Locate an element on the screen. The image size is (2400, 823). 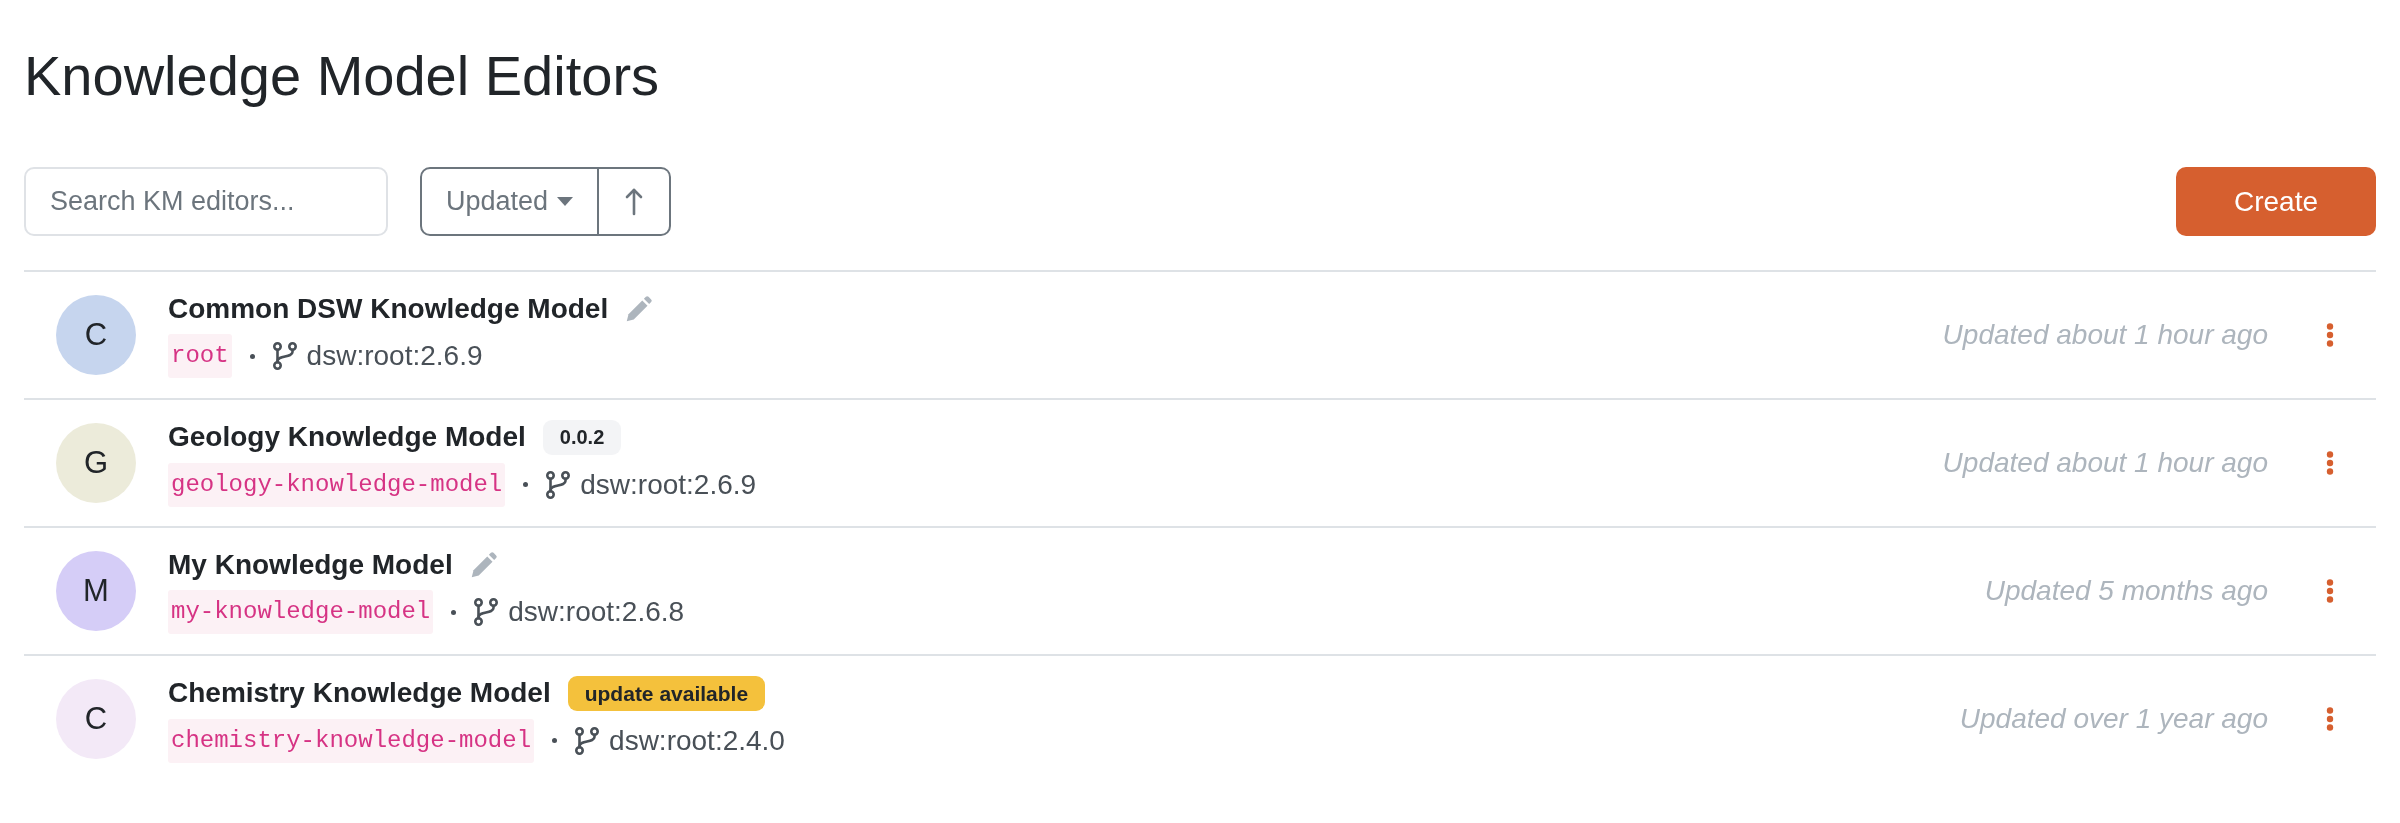
editor-name-link: Common DSW Knowledge Model is located at coordinates (388, 309).